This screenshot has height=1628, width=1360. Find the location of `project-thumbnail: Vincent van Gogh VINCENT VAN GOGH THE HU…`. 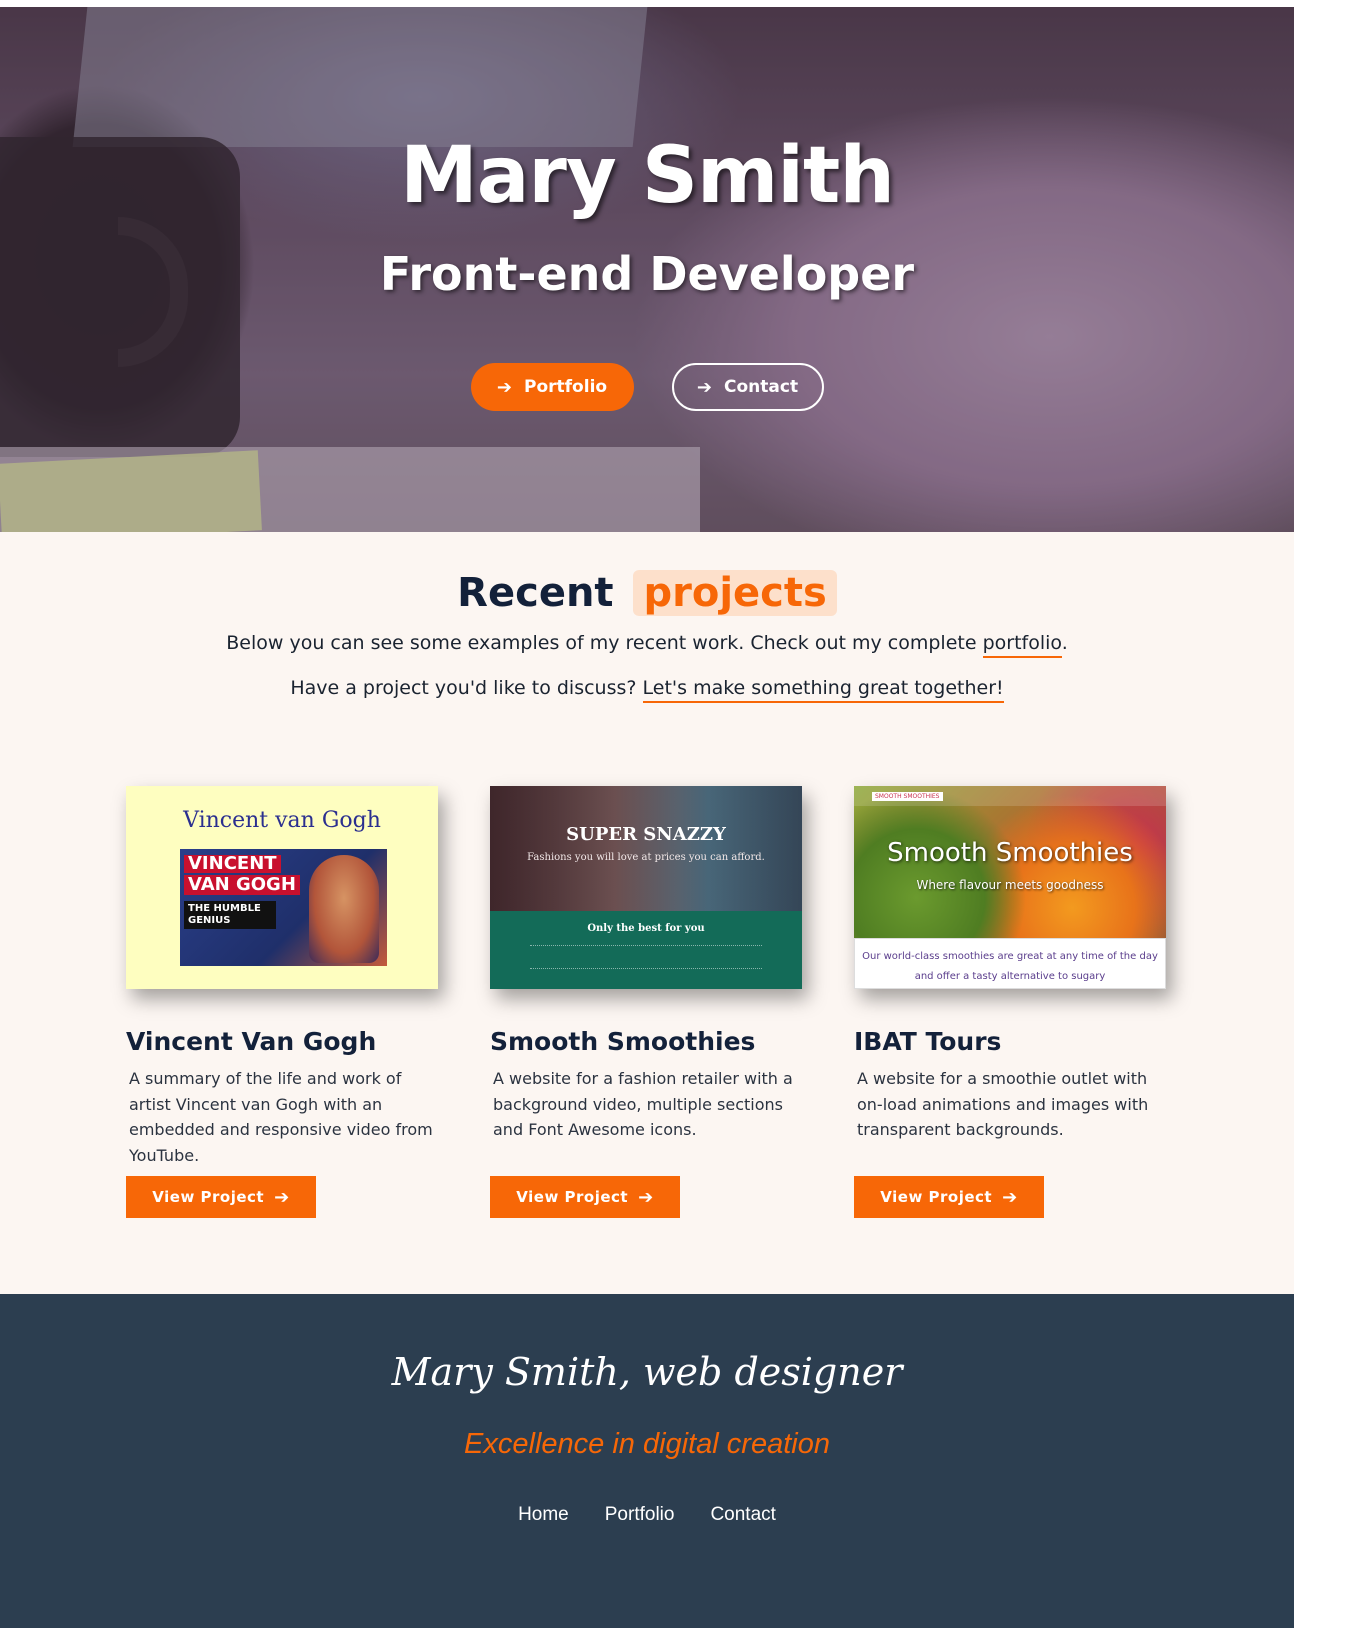

project-thumbnail: Vincent van Gogh VINCENT VAN GOGH THE HU… is located at coordinates (282, 887).